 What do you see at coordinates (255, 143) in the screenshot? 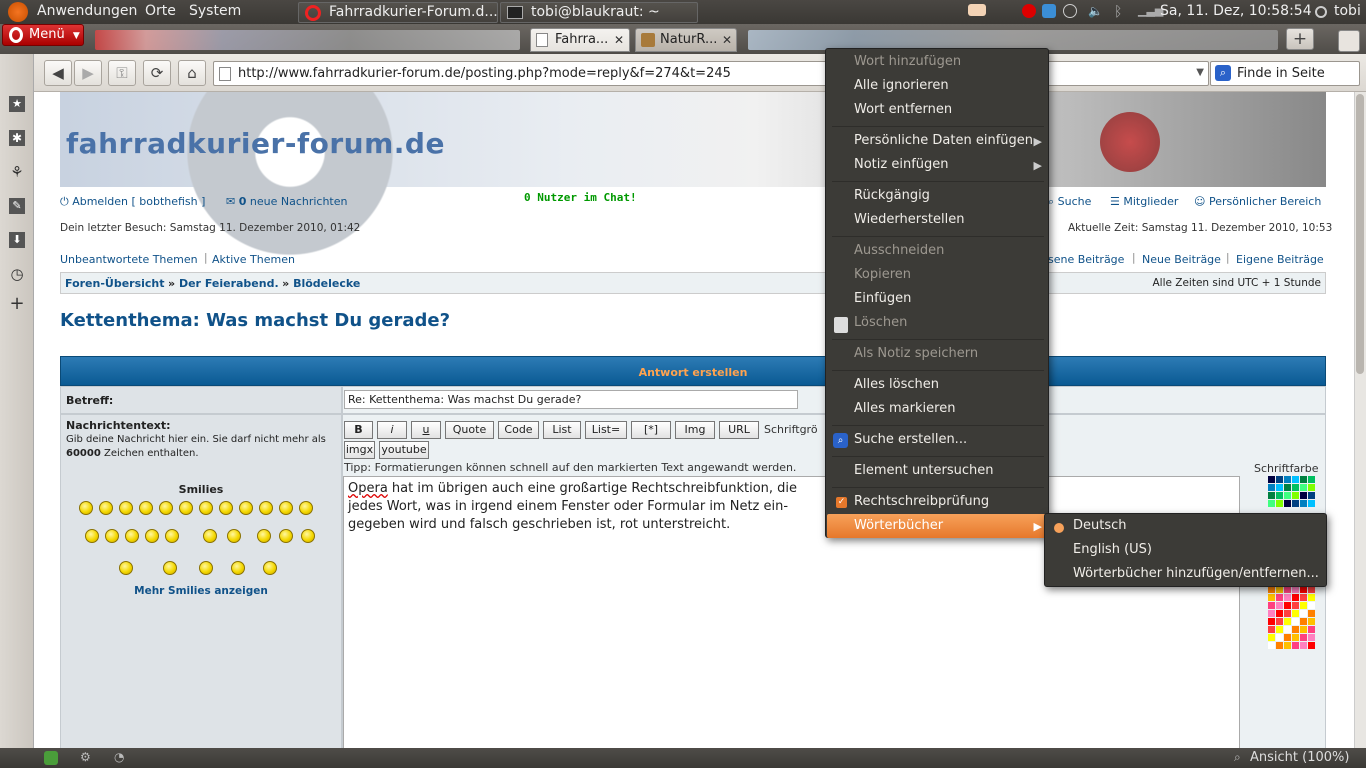
I see `site-logo: fahrradkurier-forum.de` at bounding box center [255, 143].